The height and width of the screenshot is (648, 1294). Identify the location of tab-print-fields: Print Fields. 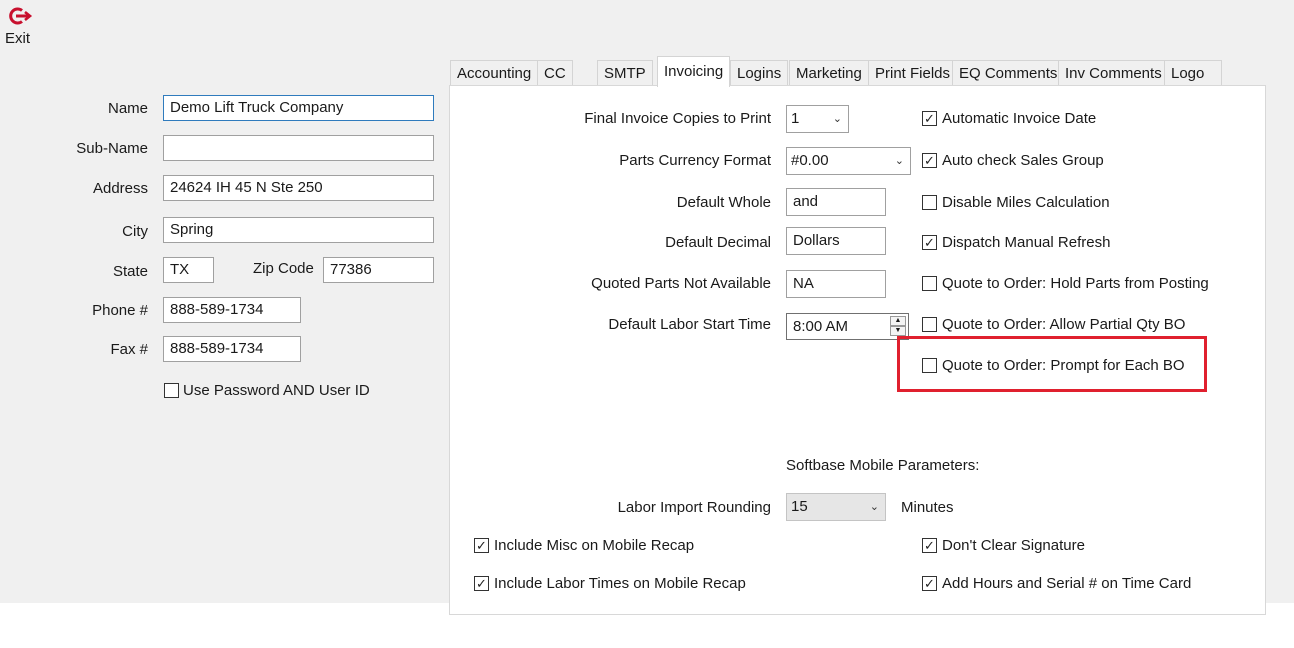
(913, 73).